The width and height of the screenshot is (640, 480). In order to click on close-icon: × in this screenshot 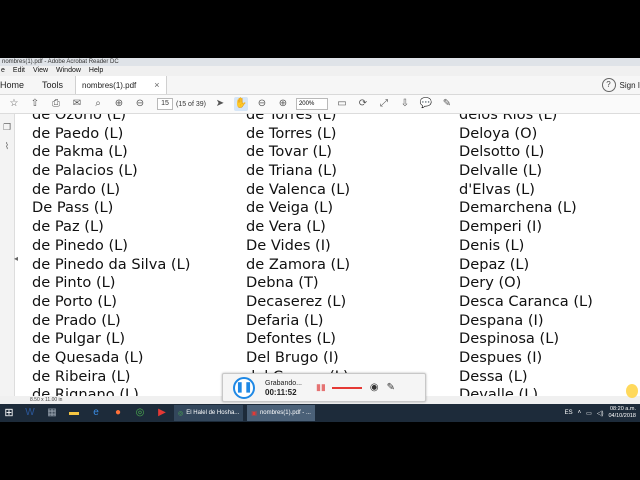, I will do `click(156, 85)`.